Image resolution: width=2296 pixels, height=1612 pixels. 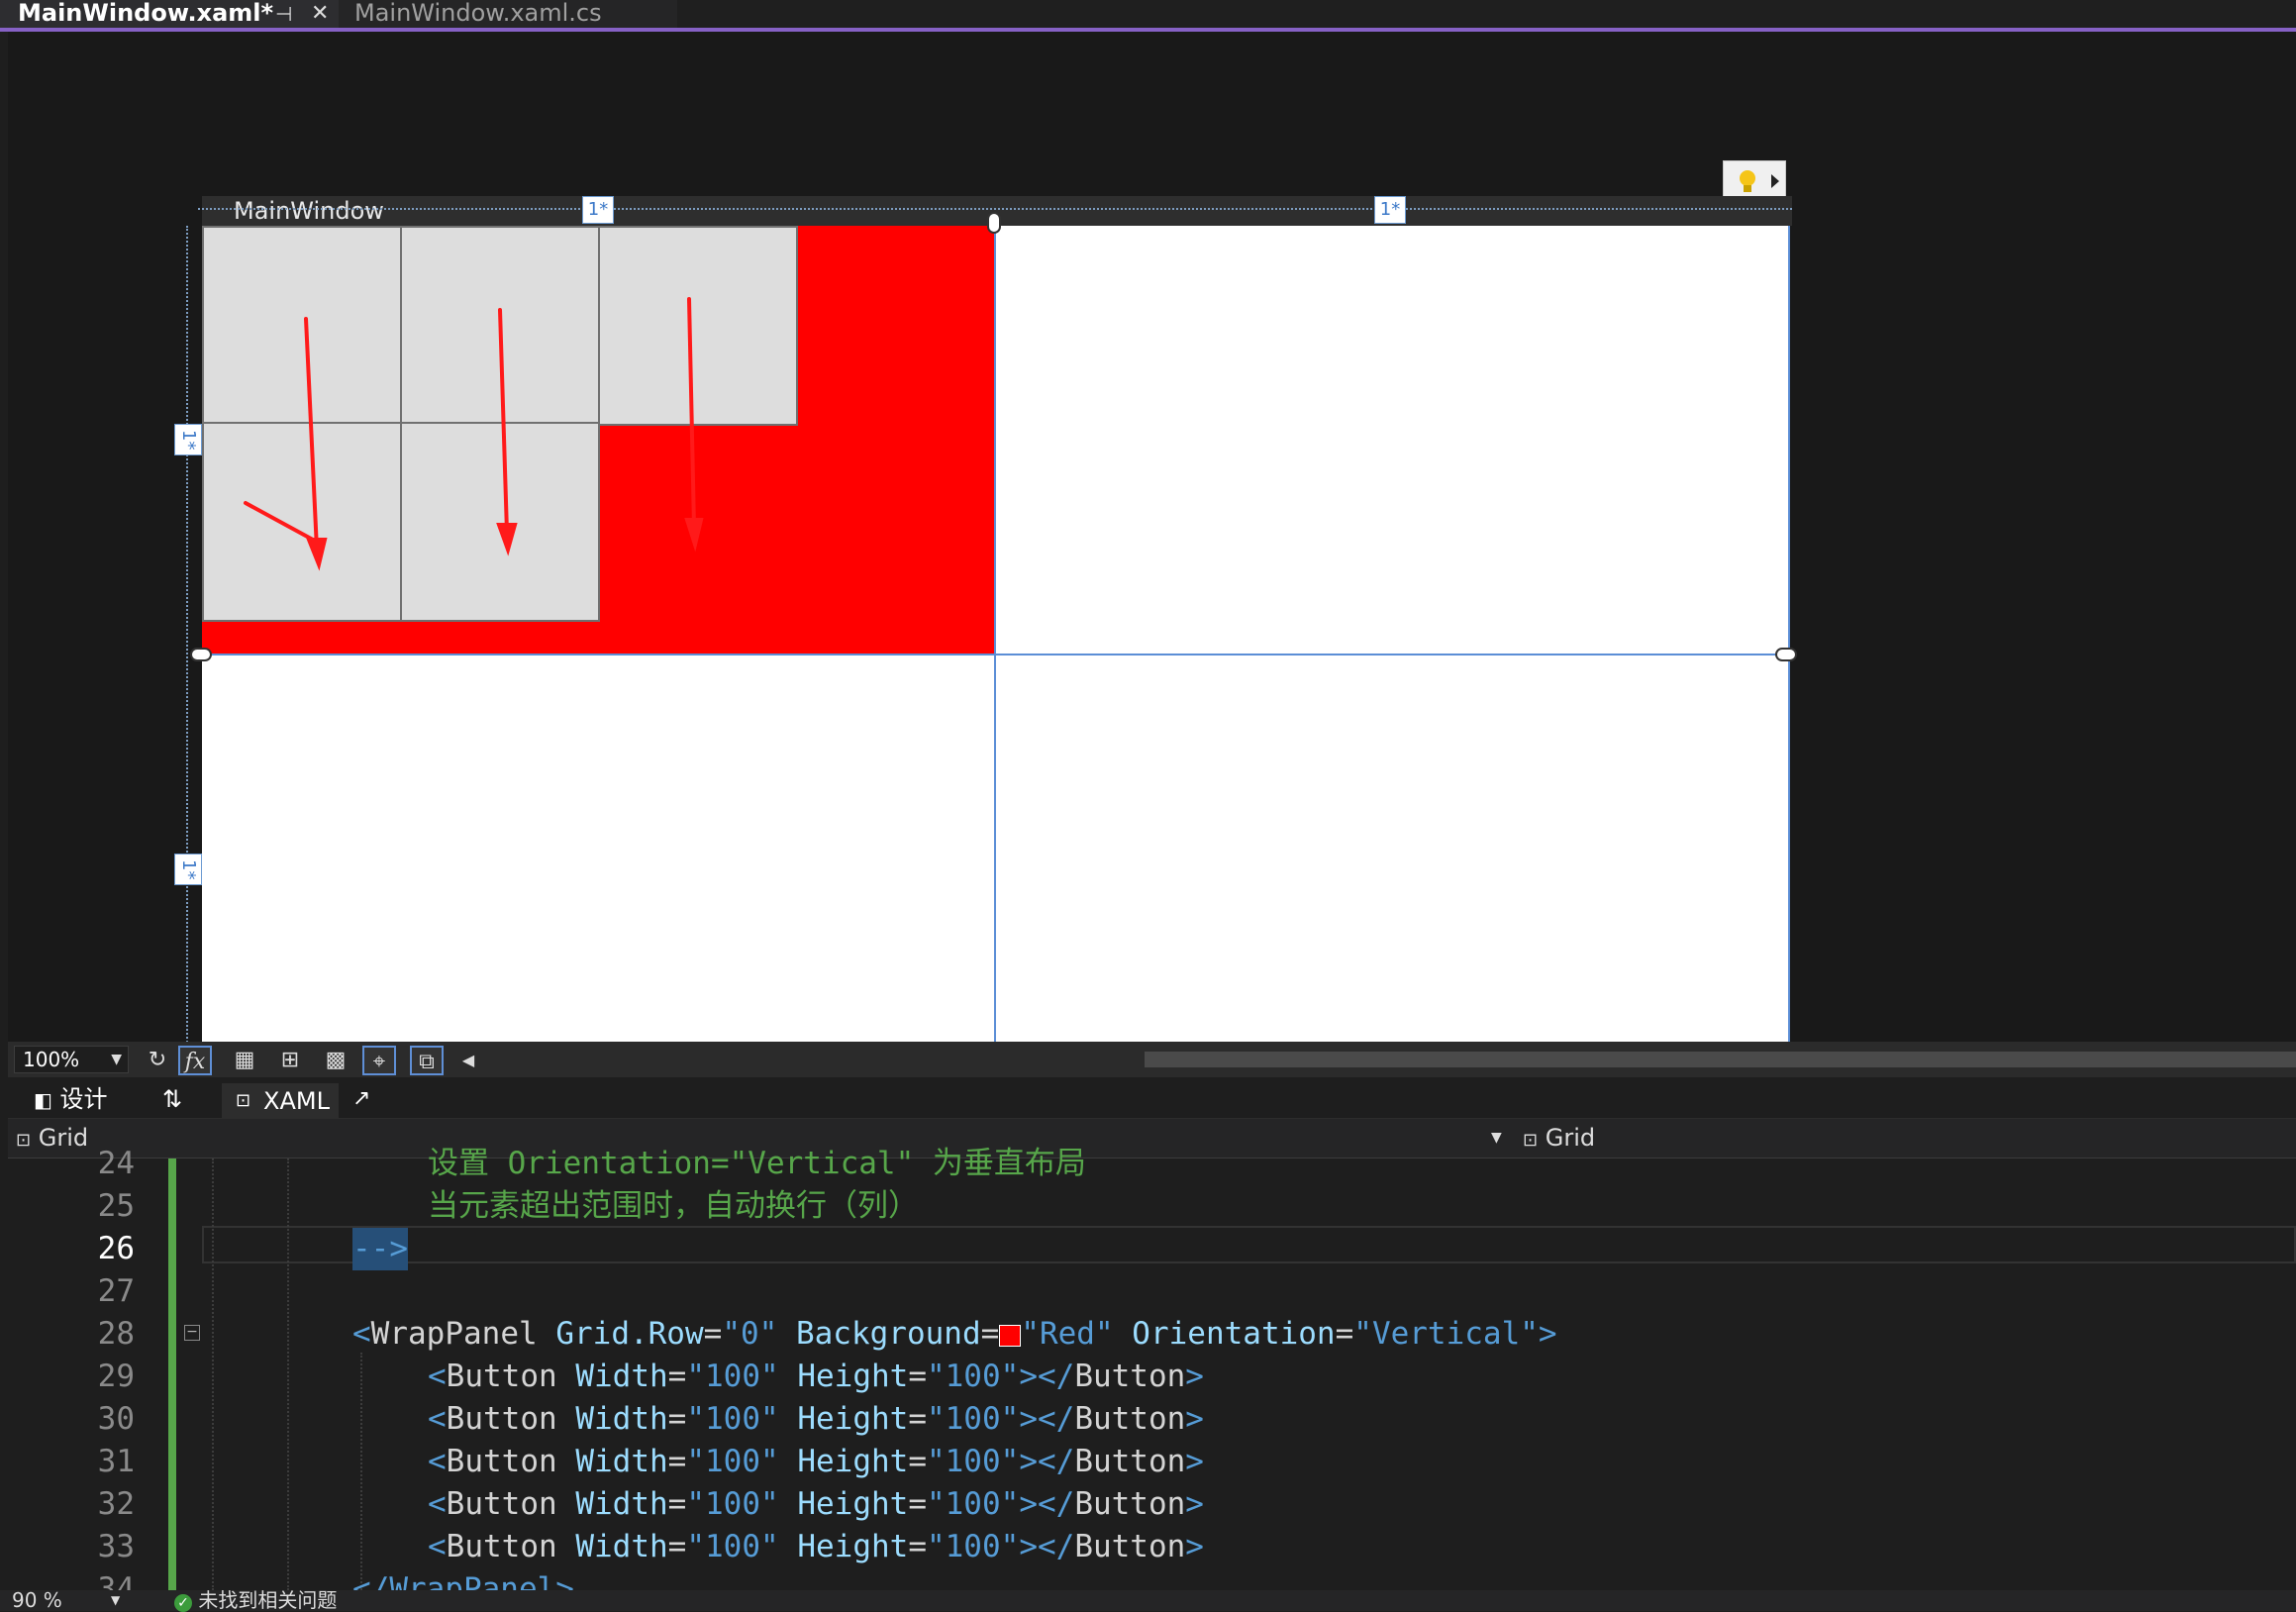 I want to click on nav-right-label: Grid, so click(x=1571, y=1138).